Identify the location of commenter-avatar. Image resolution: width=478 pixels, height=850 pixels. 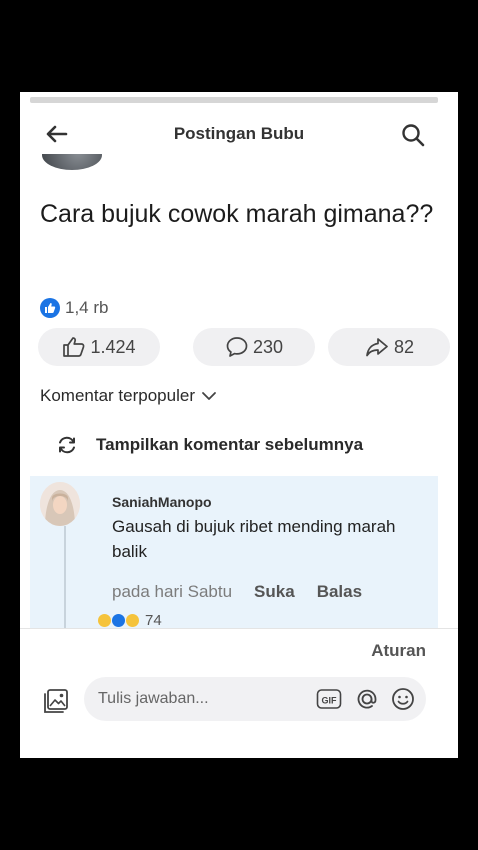
(60, 504).